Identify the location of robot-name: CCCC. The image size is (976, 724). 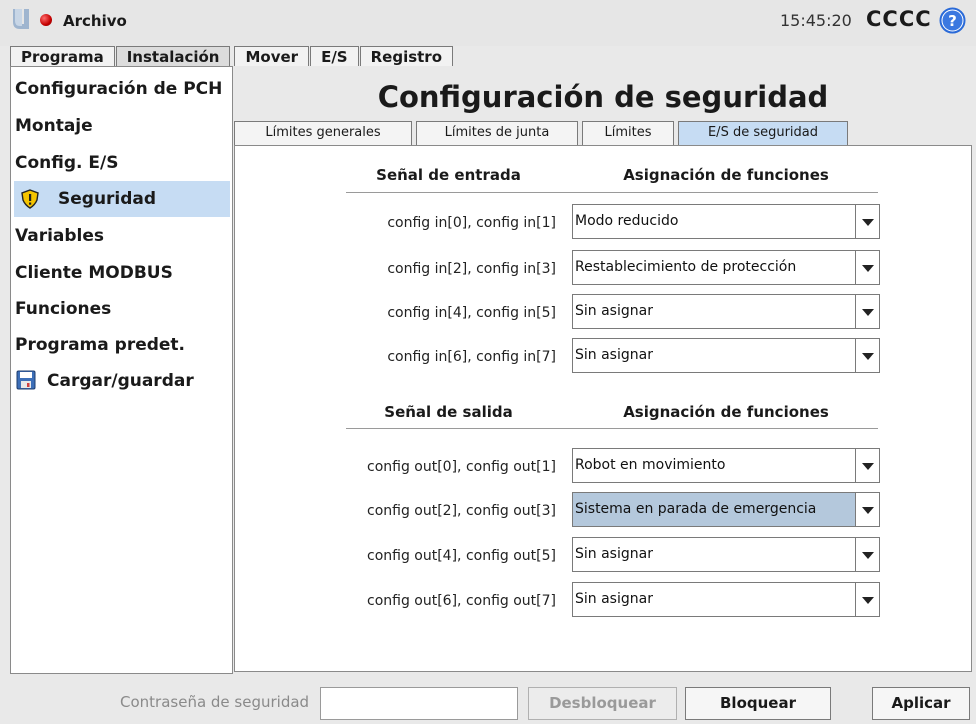
(899, 19).